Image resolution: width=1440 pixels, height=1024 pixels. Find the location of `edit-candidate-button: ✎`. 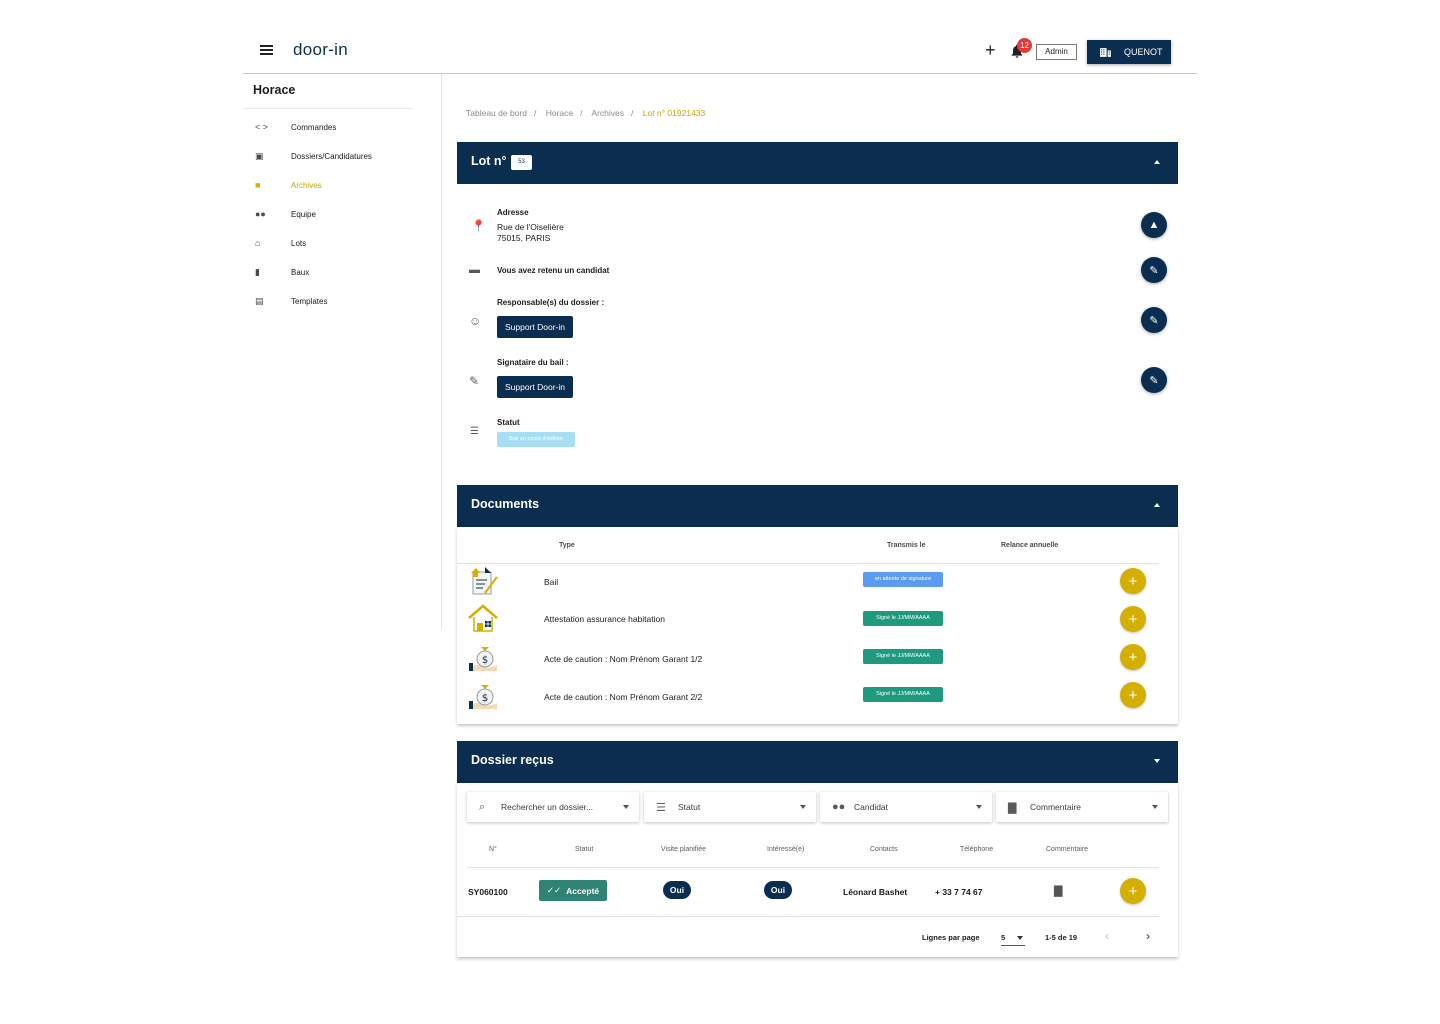

edit-candidate-button: ✎ is located at coordinates (1154, 270).